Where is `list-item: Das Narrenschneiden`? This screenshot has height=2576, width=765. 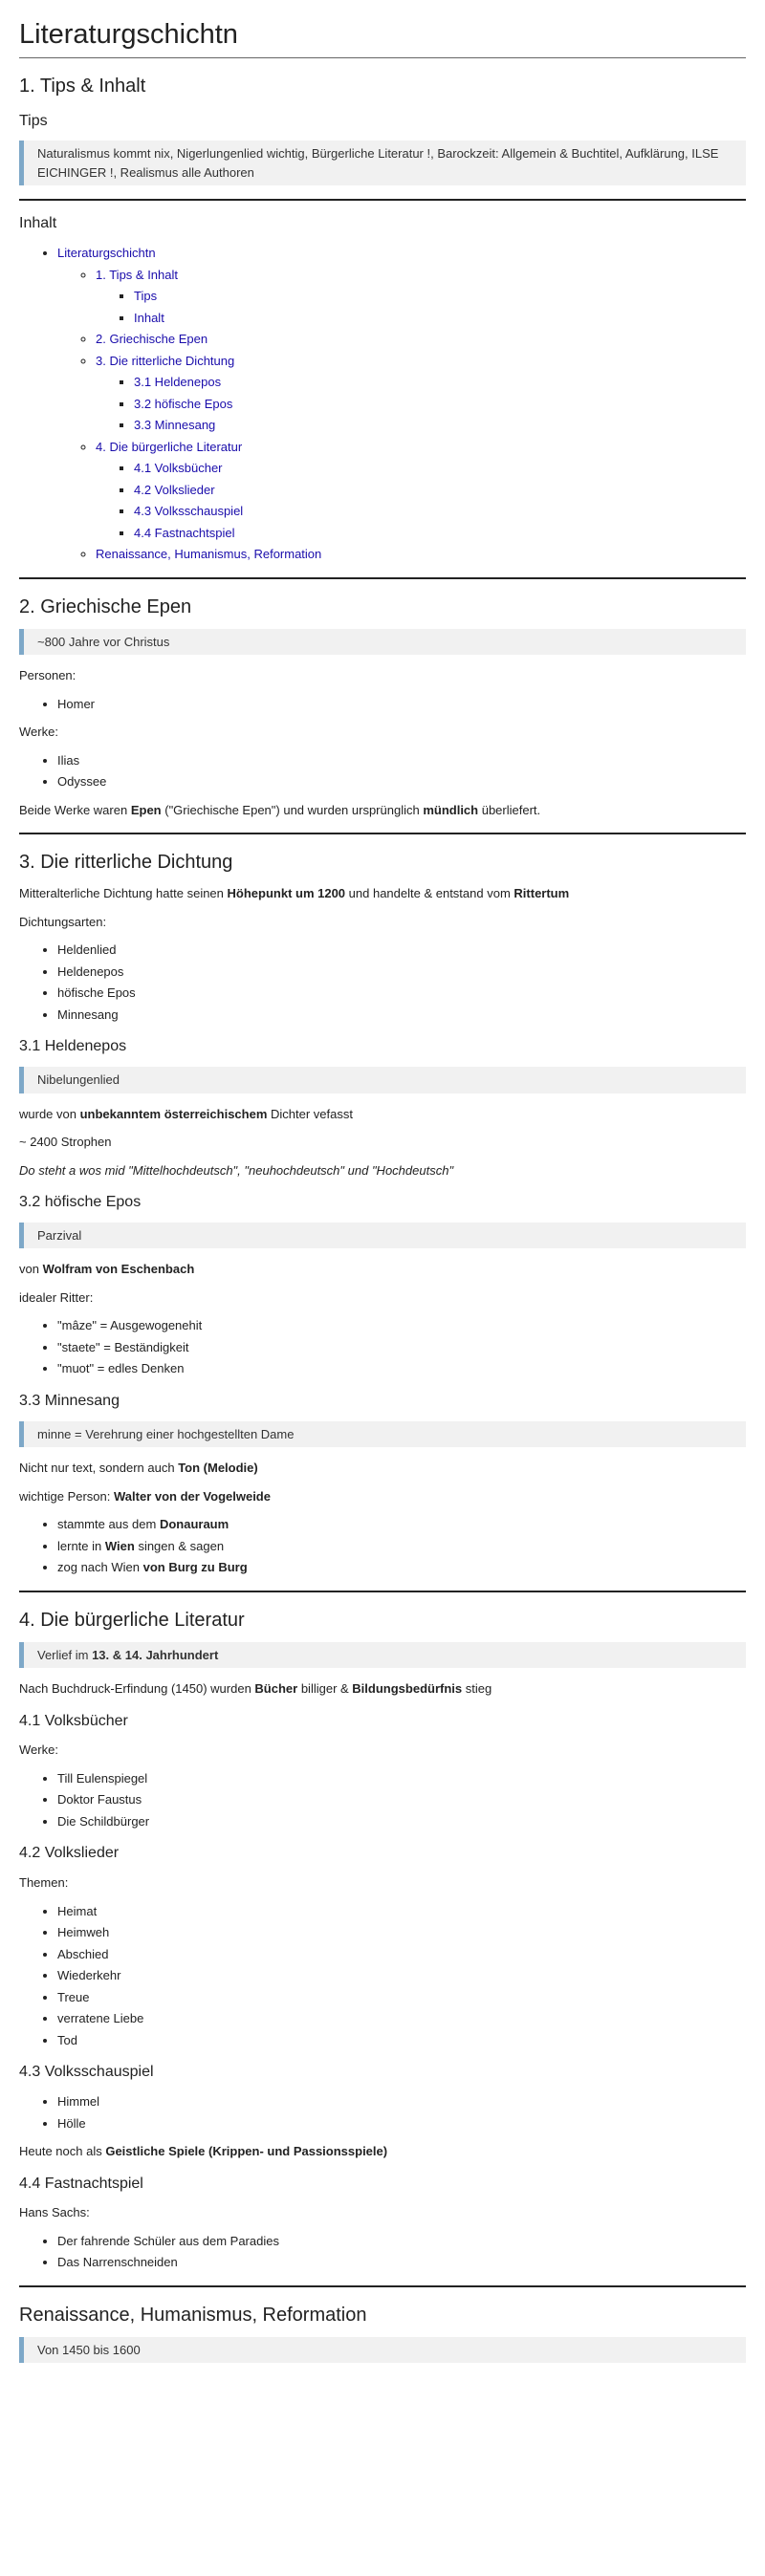 list-item: Das Narrenschneiden is located at coordinates (402, 2262).